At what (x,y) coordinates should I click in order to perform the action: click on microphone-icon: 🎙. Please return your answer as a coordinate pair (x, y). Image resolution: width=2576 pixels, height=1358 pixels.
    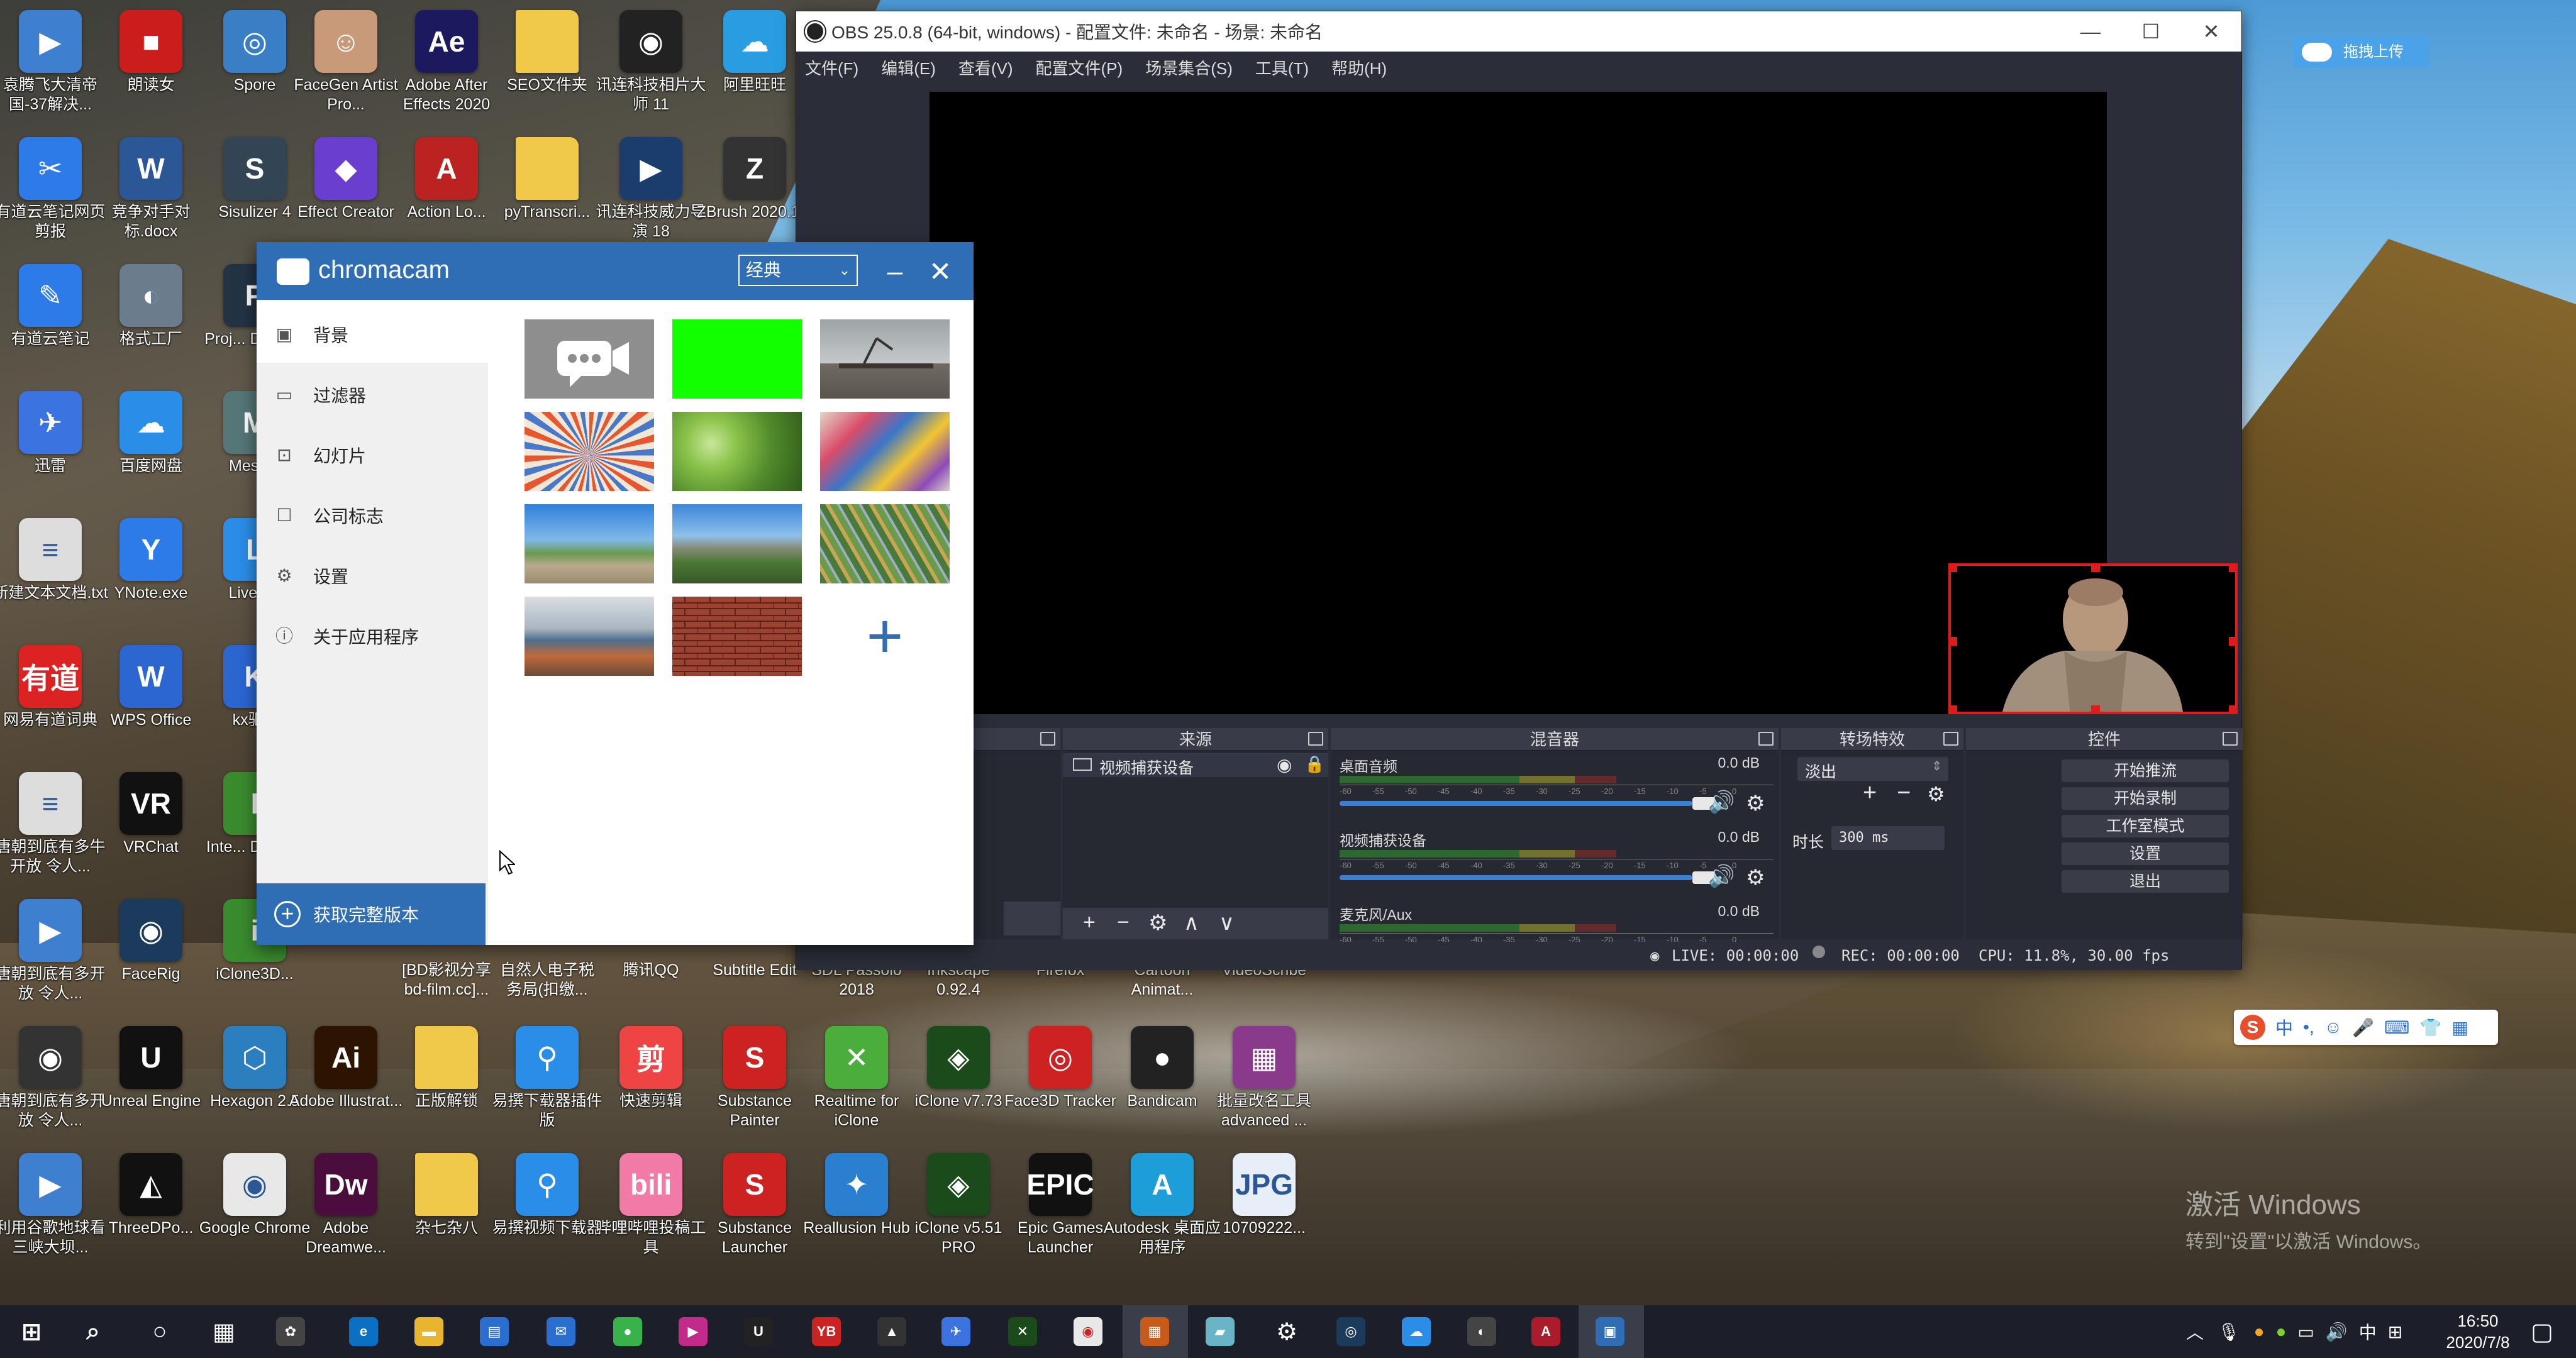
    Looking at the image, I should click on (2229, 1332).